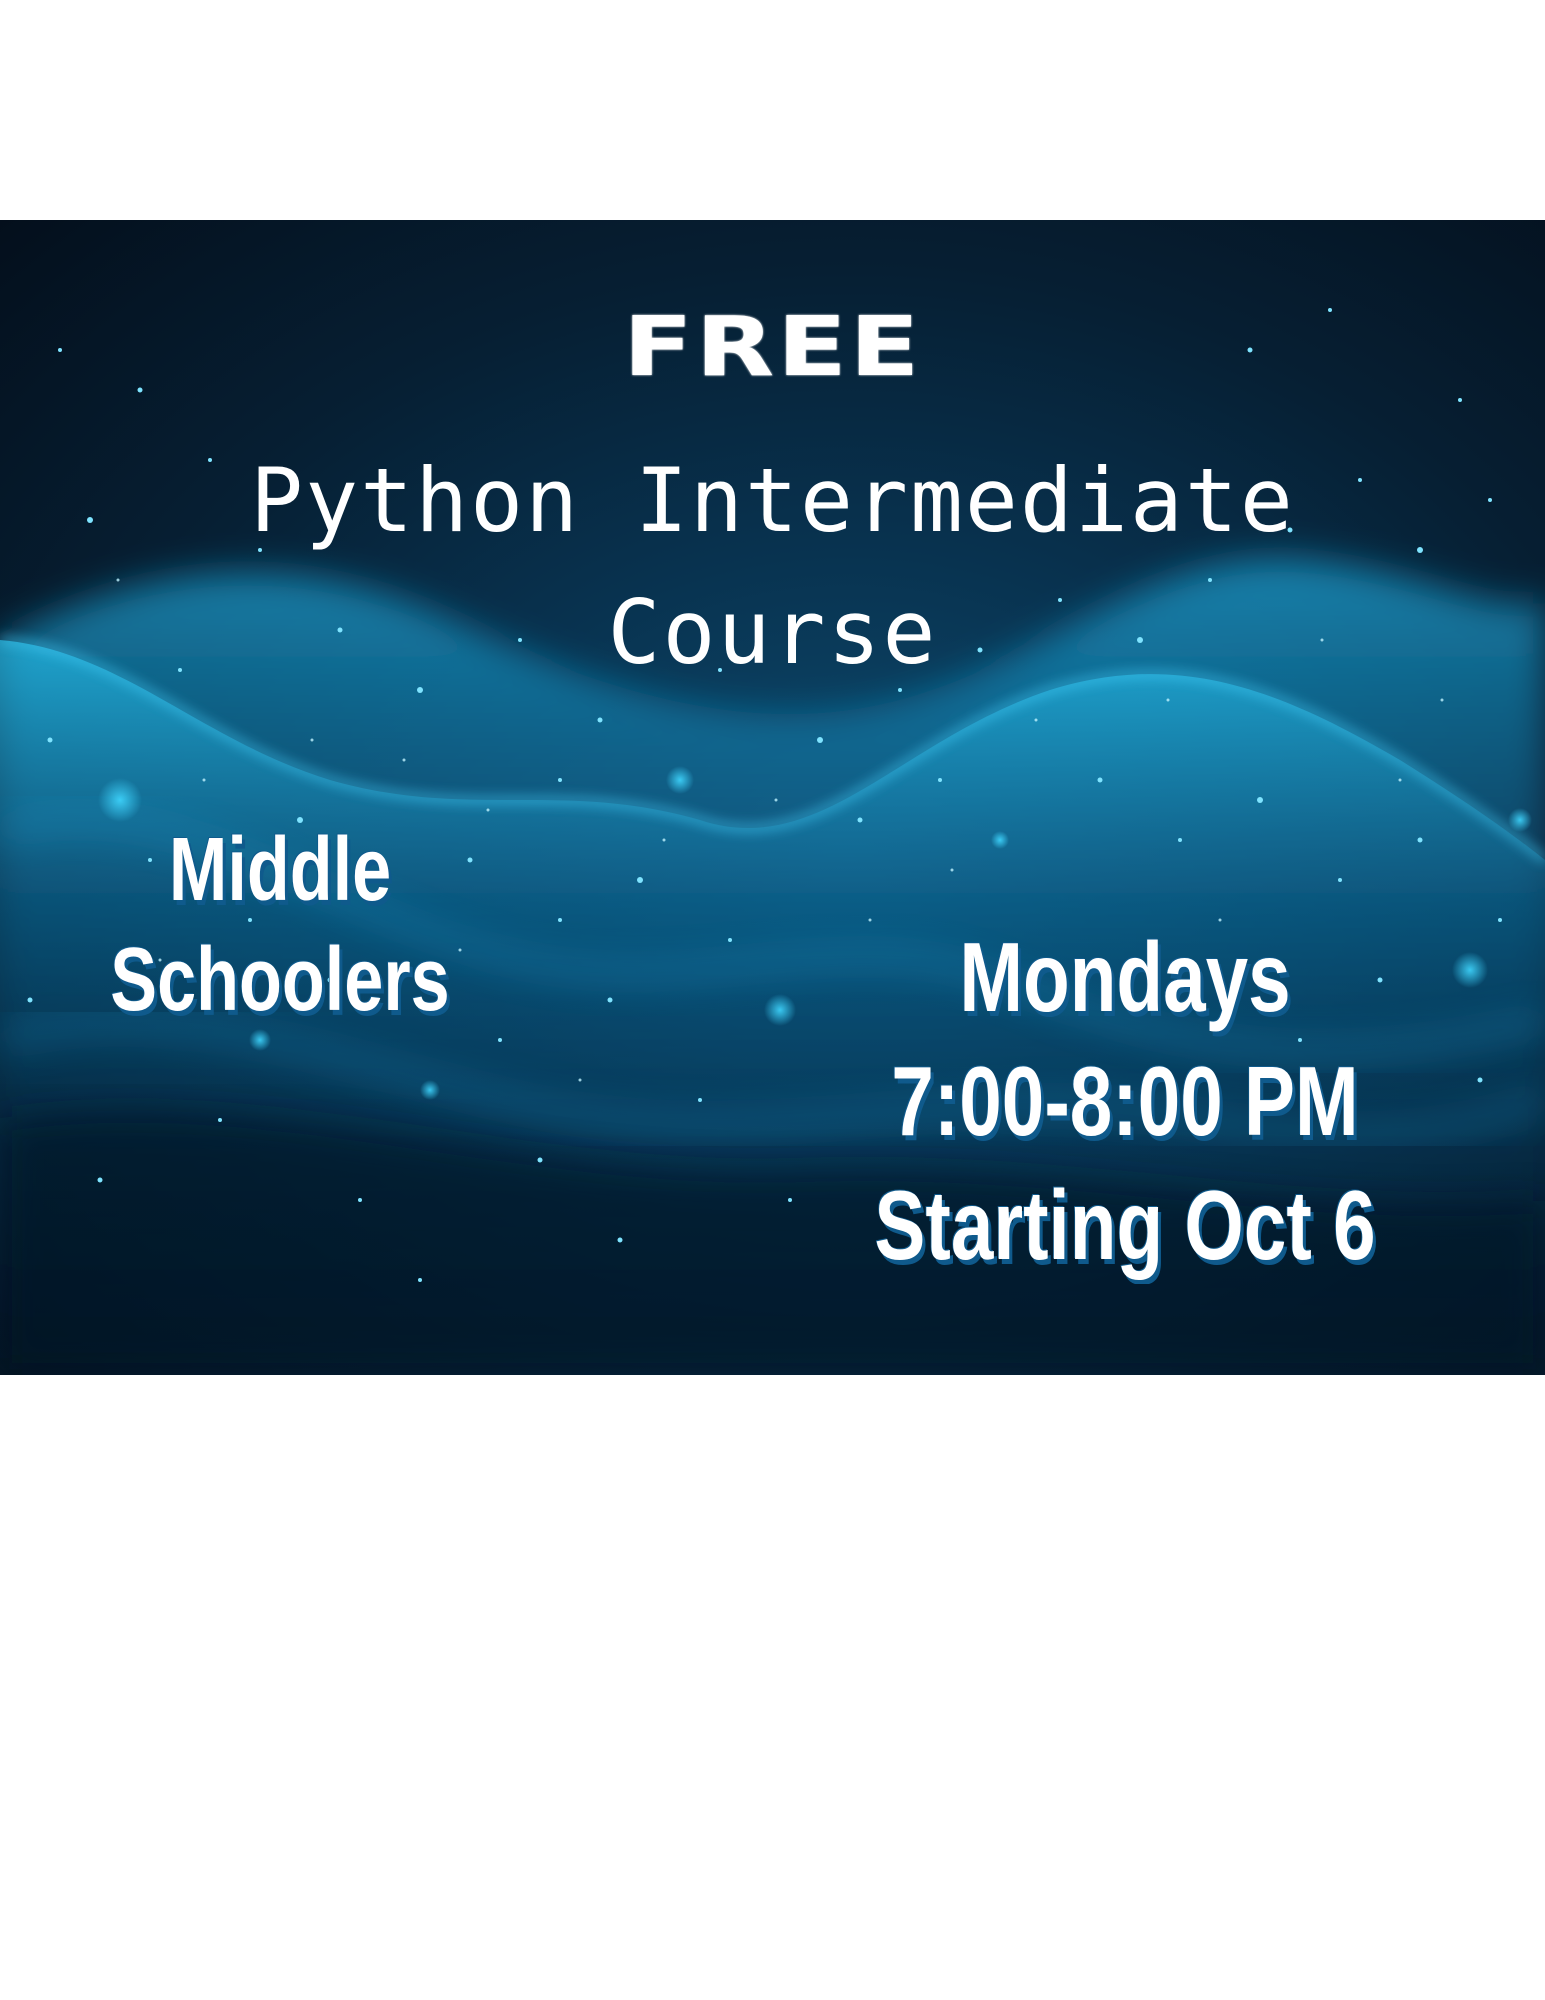  I want to click on audience-text: Middle Schoolers, so click(280, 925).